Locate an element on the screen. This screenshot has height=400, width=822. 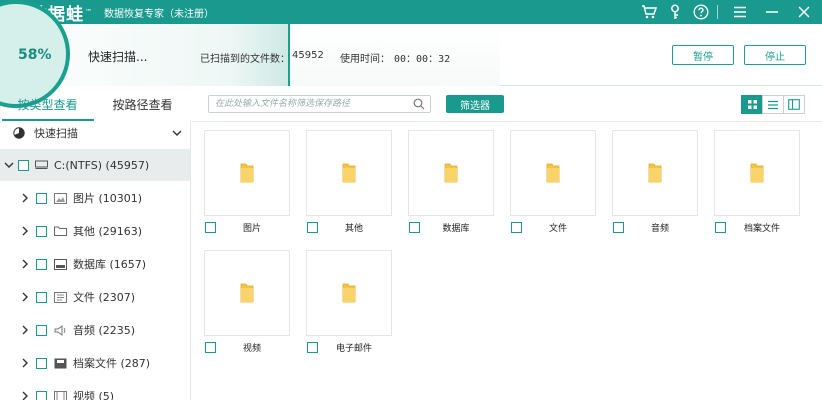
app-subtitle: 数据恢复专家（未注册） is located at coordinates (159, 14).